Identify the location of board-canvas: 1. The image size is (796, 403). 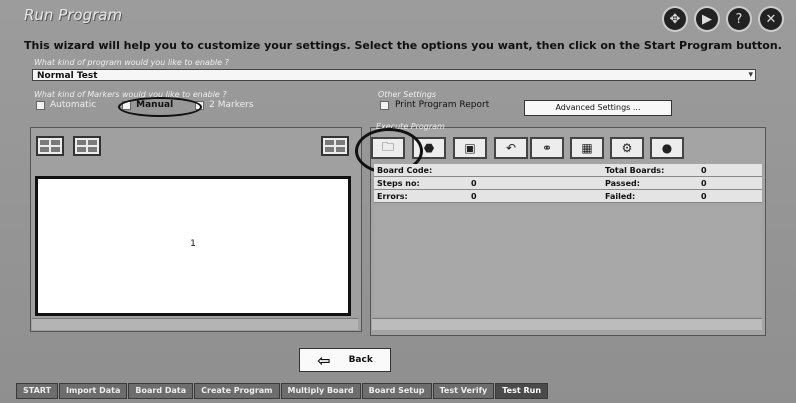
(193, 246).